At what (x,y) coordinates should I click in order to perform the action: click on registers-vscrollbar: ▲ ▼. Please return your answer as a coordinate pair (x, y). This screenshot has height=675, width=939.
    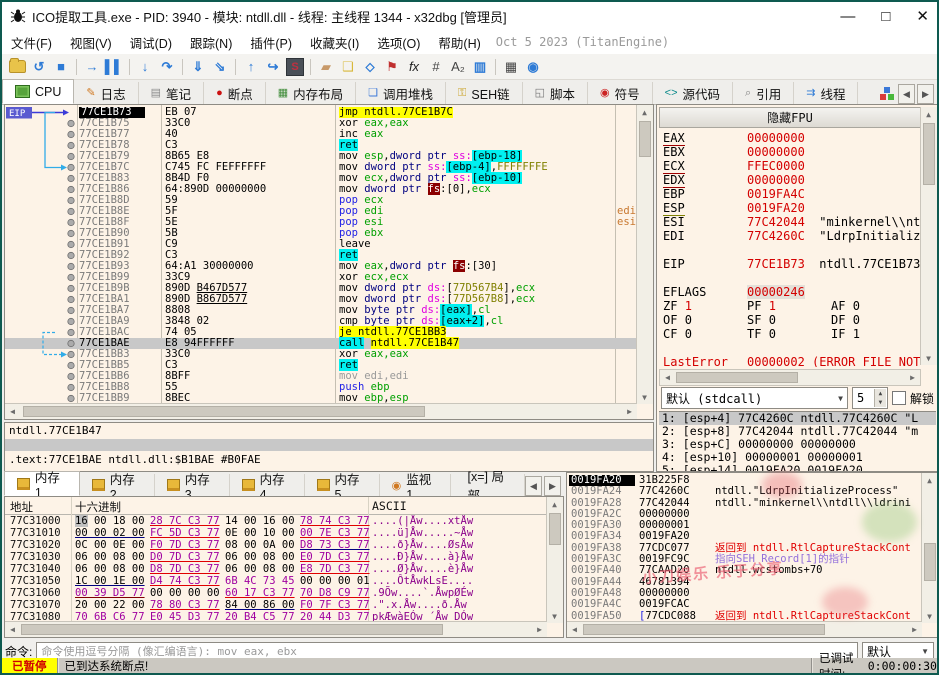
    Looking at the image, I should click on (928, 236).